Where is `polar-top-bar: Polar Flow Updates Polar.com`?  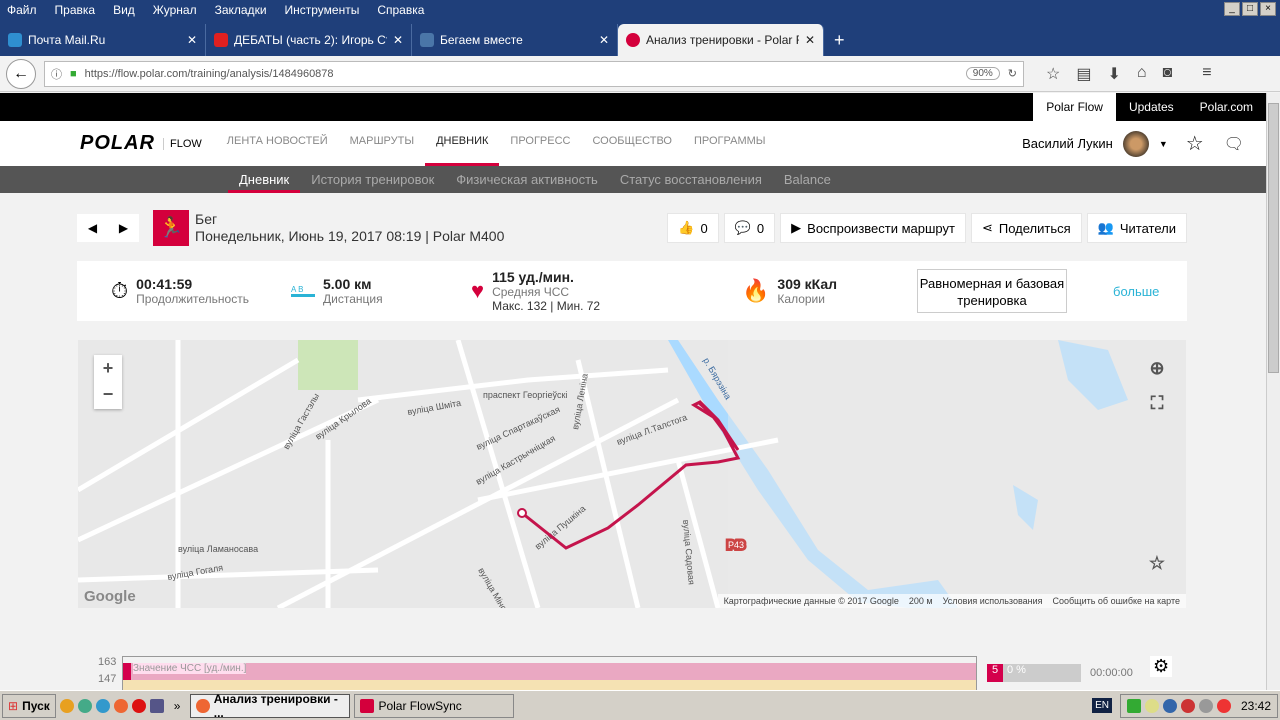 polar-top-bar: Polar Flow Updates Polar.com is located at coordinates (633, 107).